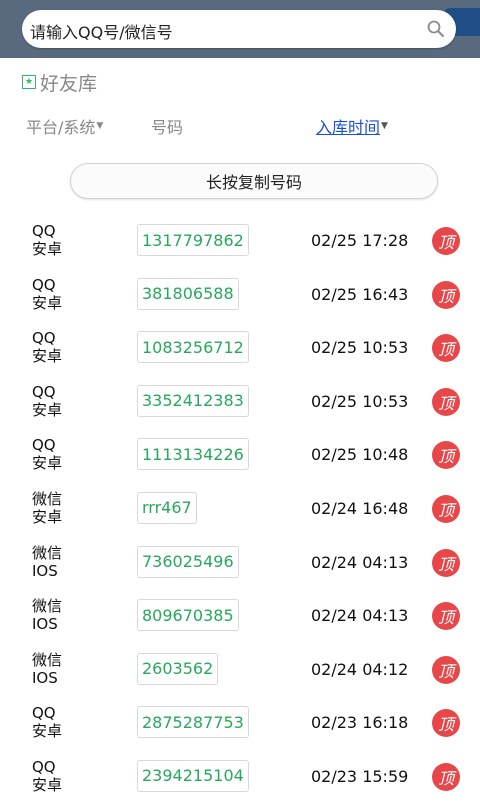 Image resolution: width=480 pixels, height=805 pixels. I want to click on top-bar: 请输入QQ号/微信号, so click(240, 29).